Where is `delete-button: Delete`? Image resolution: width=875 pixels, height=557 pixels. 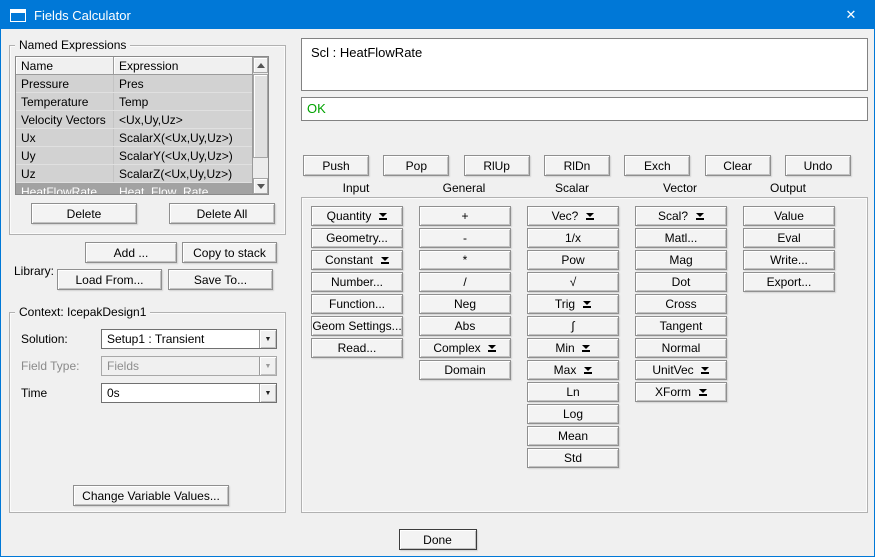 delete-button: Delete is located at coordinates (84, 213).